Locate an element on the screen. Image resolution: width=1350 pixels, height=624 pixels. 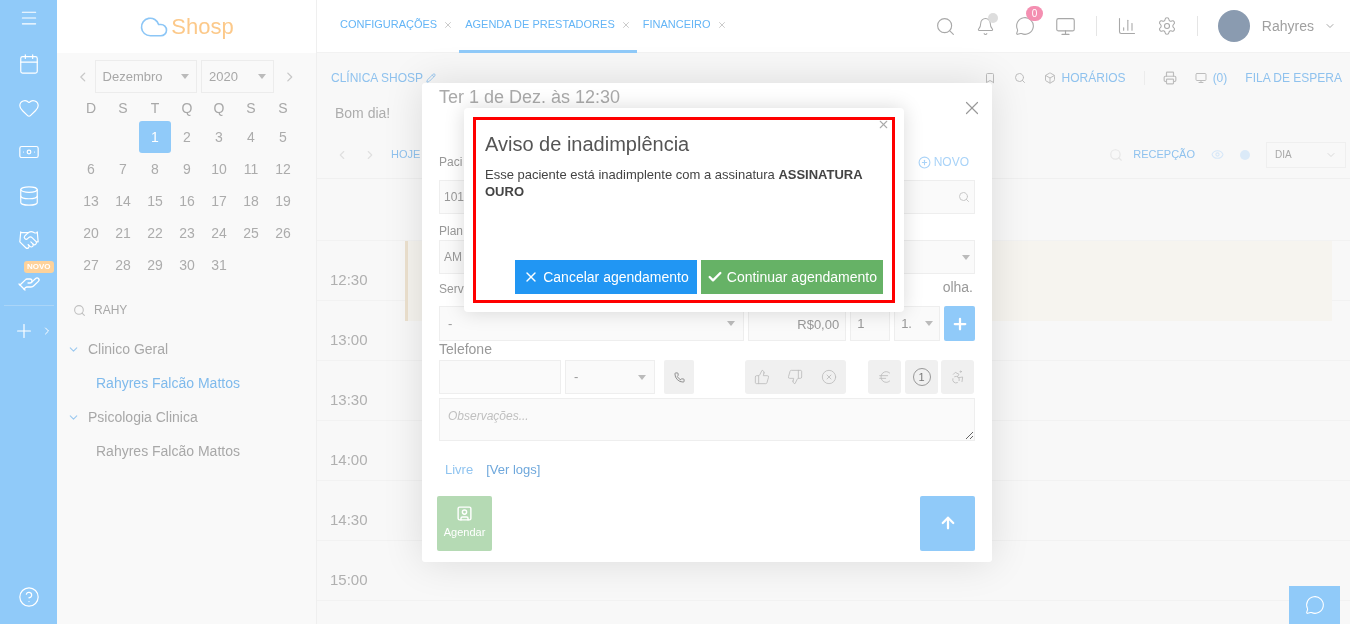
search-field: RAHY is located at coordinates (111, 310).